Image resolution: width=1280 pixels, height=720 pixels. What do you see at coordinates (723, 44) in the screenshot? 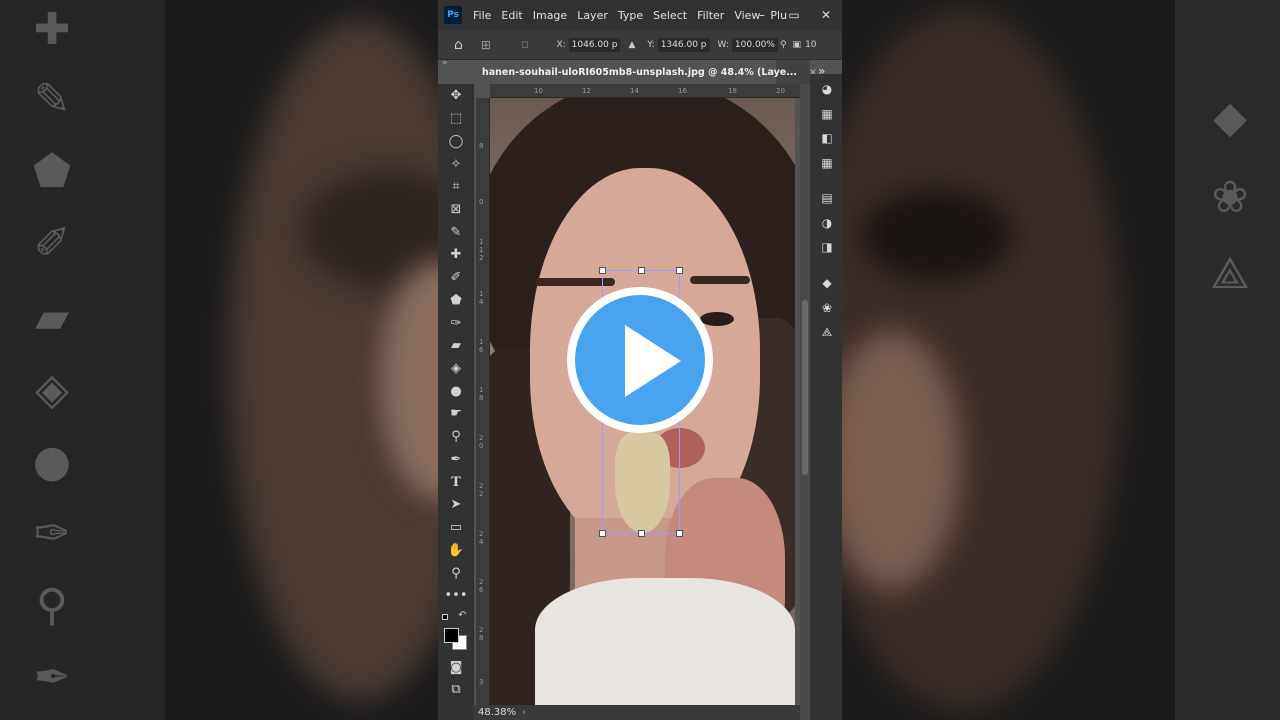
I see `w-label: W:` at bounding box center [723, 44].